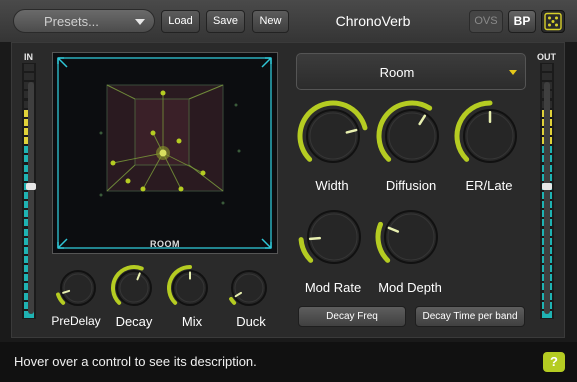 The width and height of the screenshot is (577, 382). I want to click on mod-rate-label: Mod Rate, so click(333, 287).